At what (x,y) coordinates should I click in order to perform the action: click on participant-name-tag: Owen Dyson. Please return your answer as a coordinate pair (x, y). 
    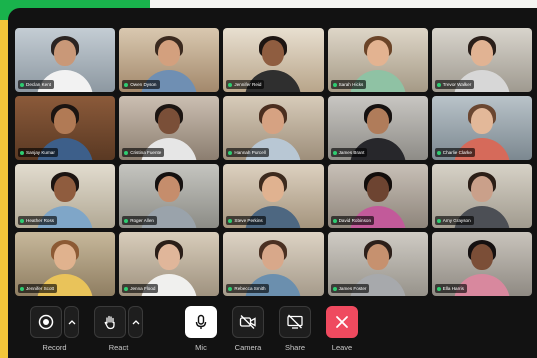
    Looking at the image, I should click on (141, 84).